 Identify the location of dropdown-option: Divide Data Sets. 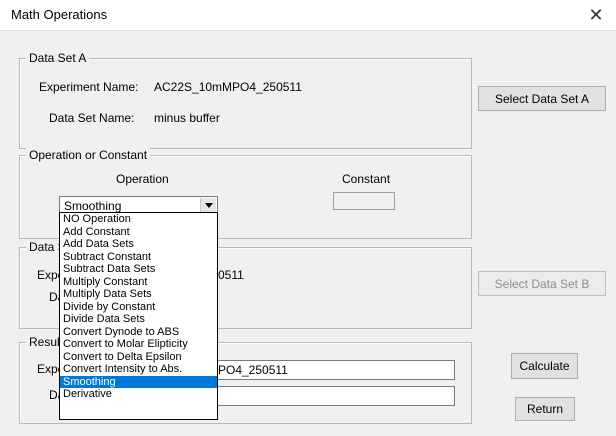
(138, 319).